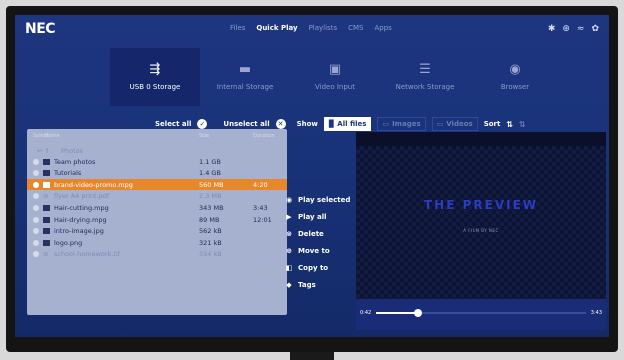  I want to click on action-label: Delete, so click(311, 233).